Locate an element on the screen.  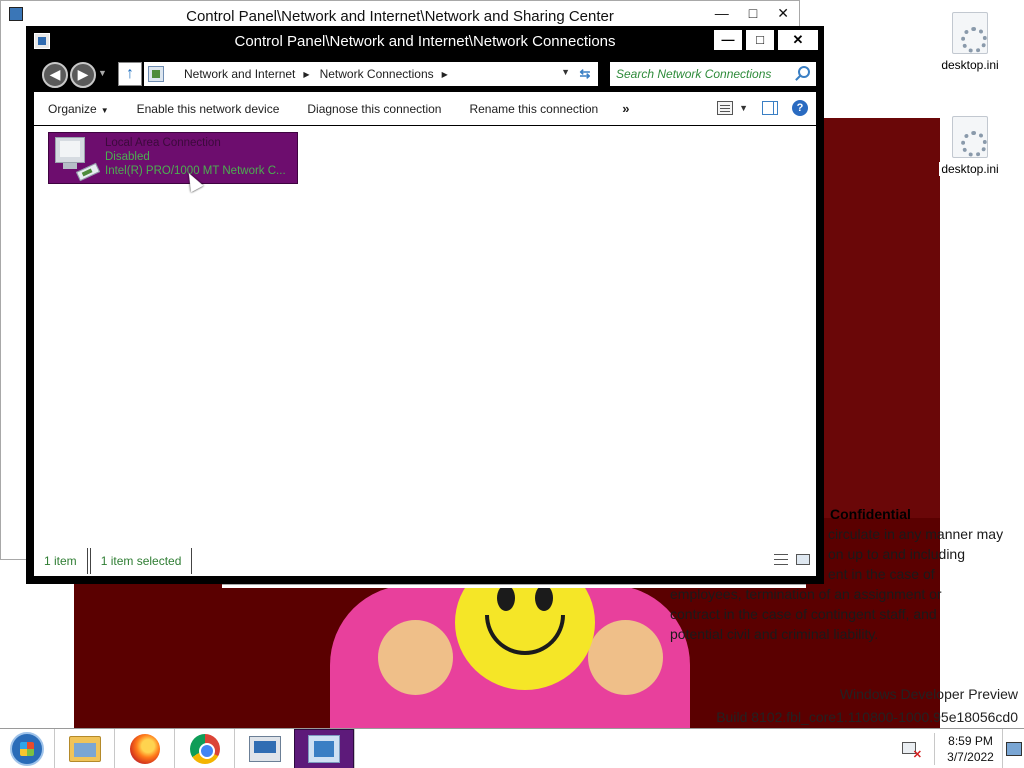
taskbar-separator is located at coordinates (355, 748).